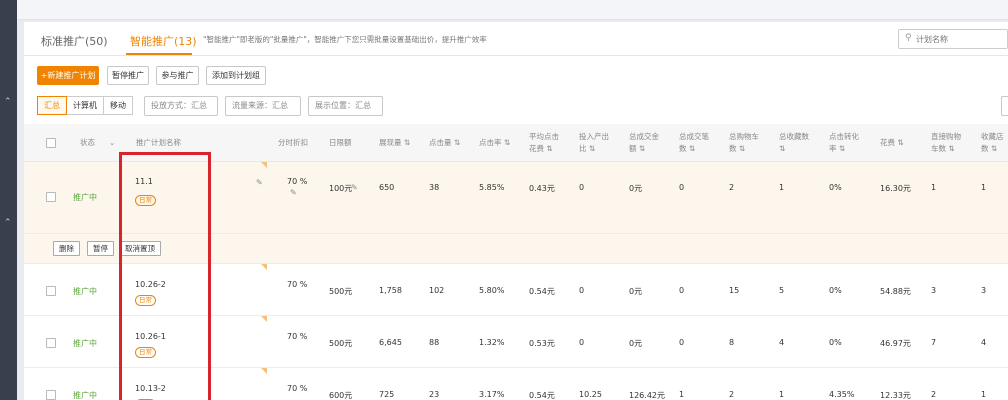 The height and width of the screenshot is (400, 1008). Describe the element at coordinates (732, 187) in the screenshot. I see `cart-cell: 2` at that location.